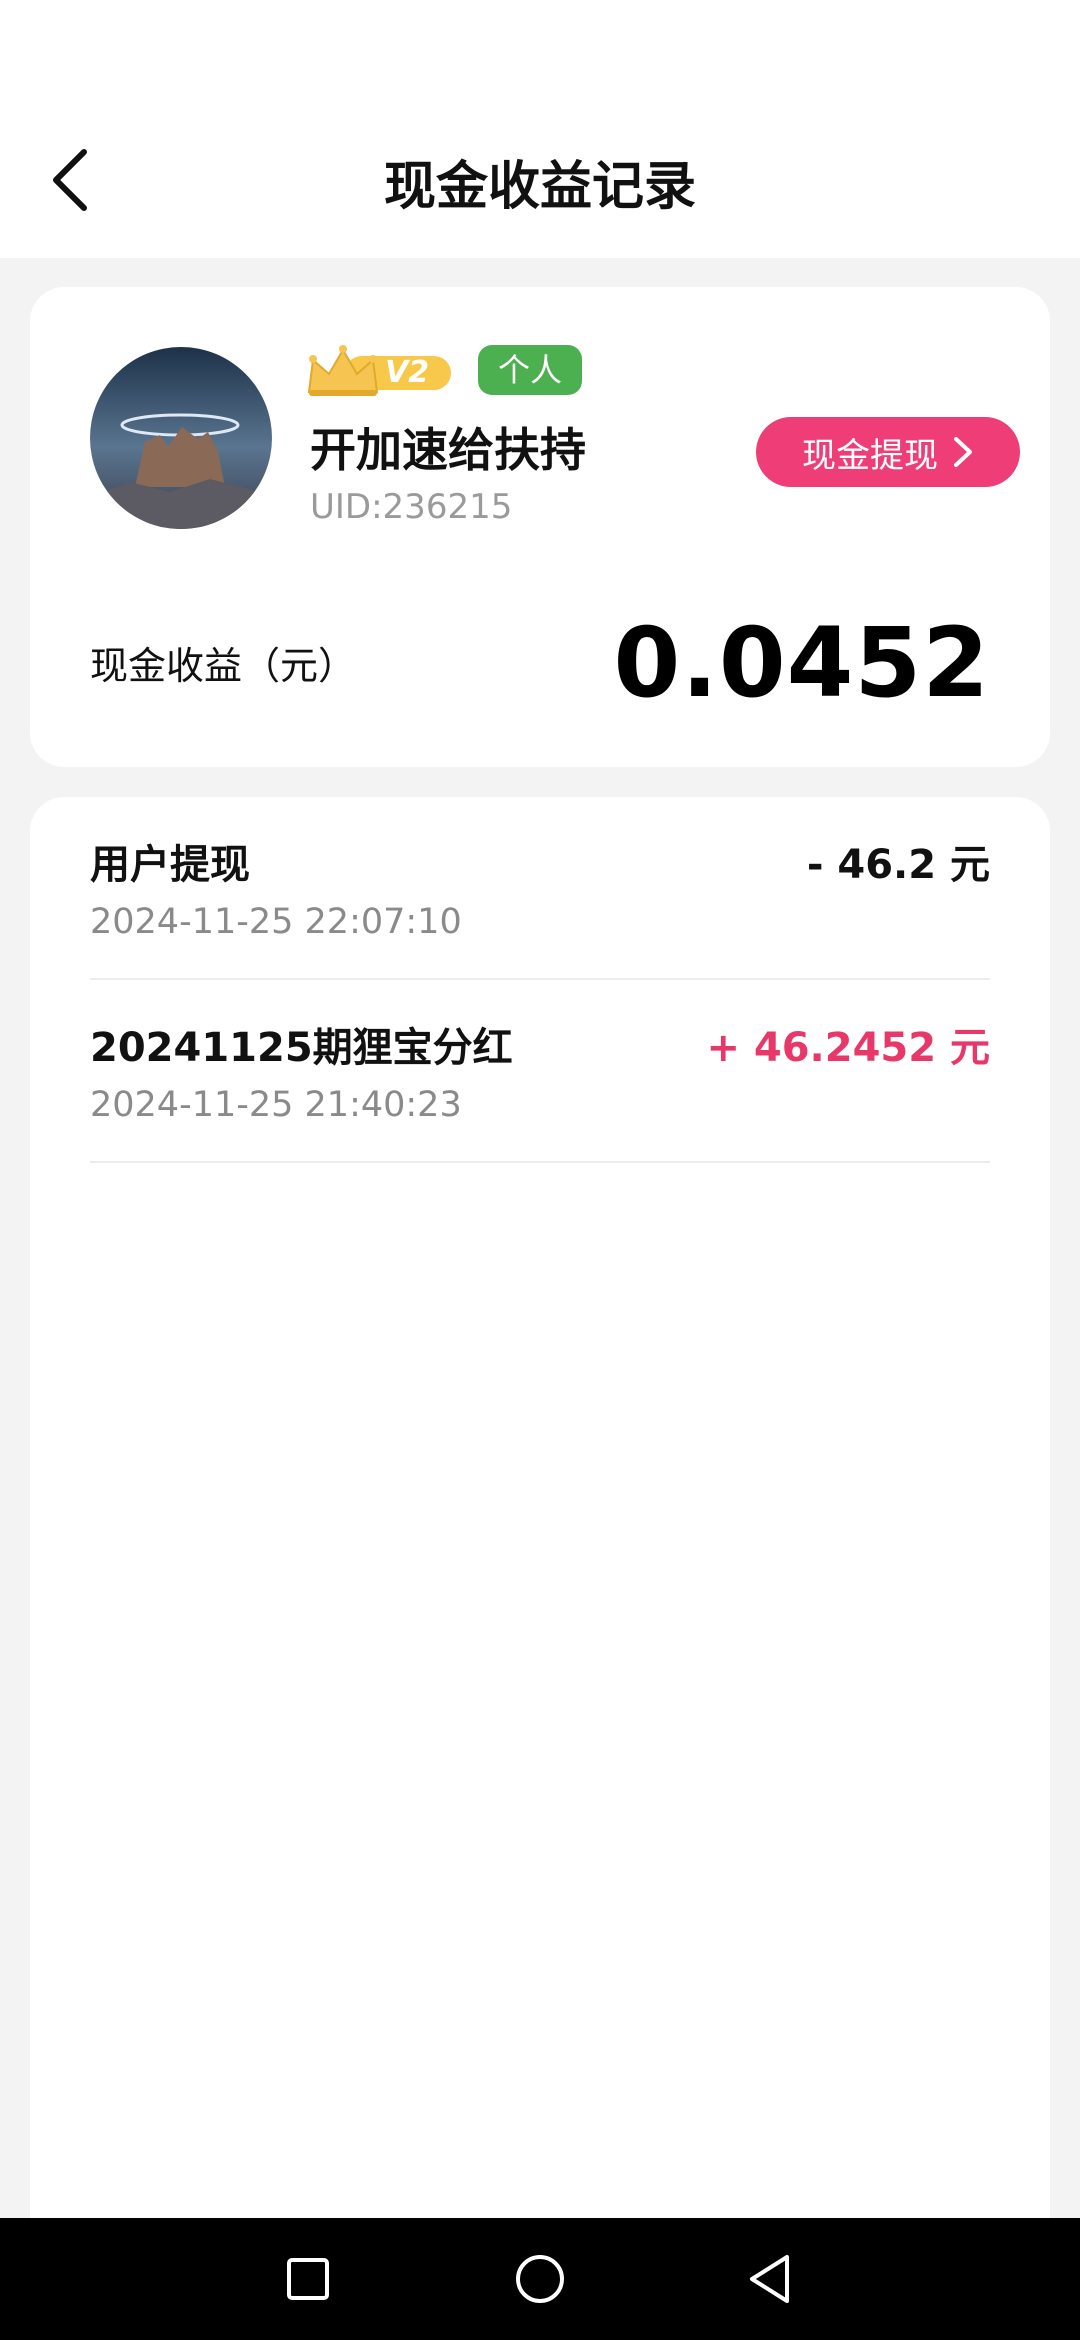 This screenshot has width=1080, height=2340. I want to click on record-amount: - 46.2 元, so click(898, 865).